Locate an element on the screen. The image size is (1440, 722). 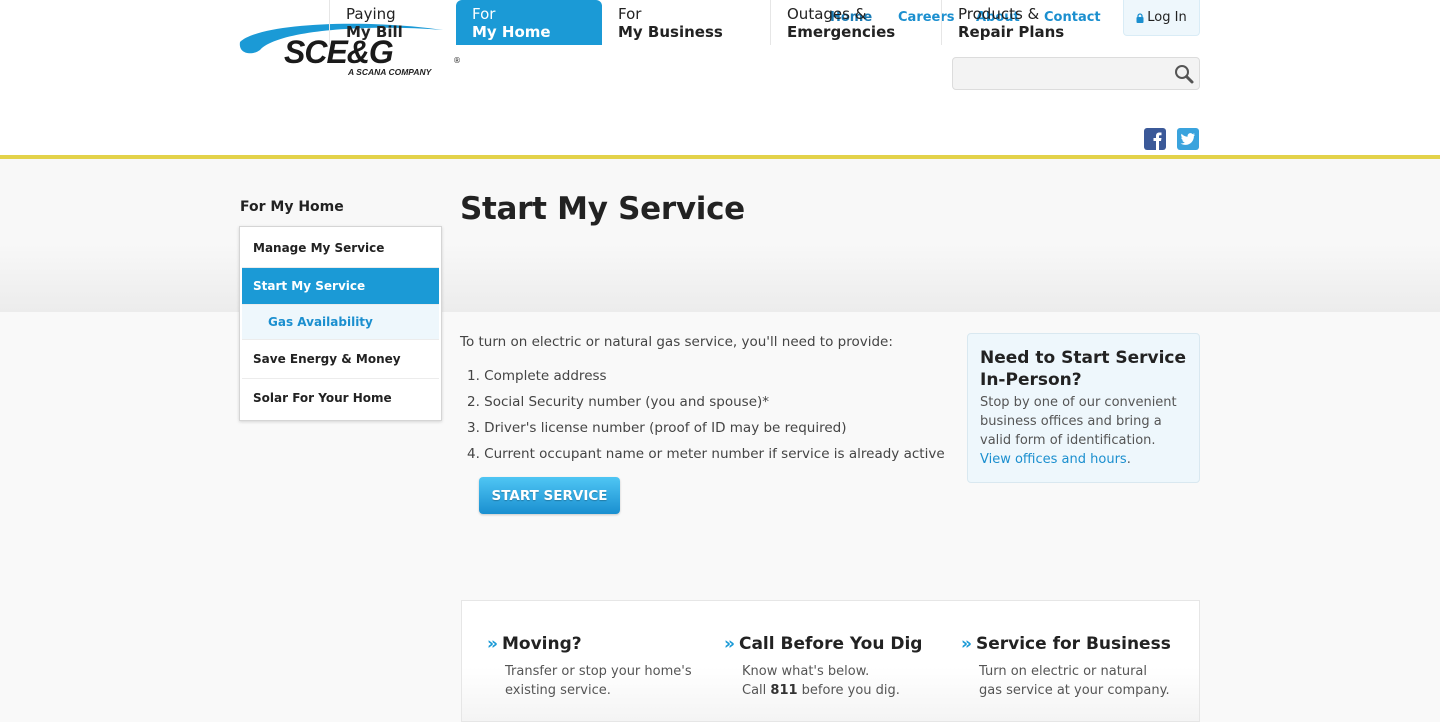
nav-products-repair-plans: Products & Repair Plans is located at coordinates (1026, 22).